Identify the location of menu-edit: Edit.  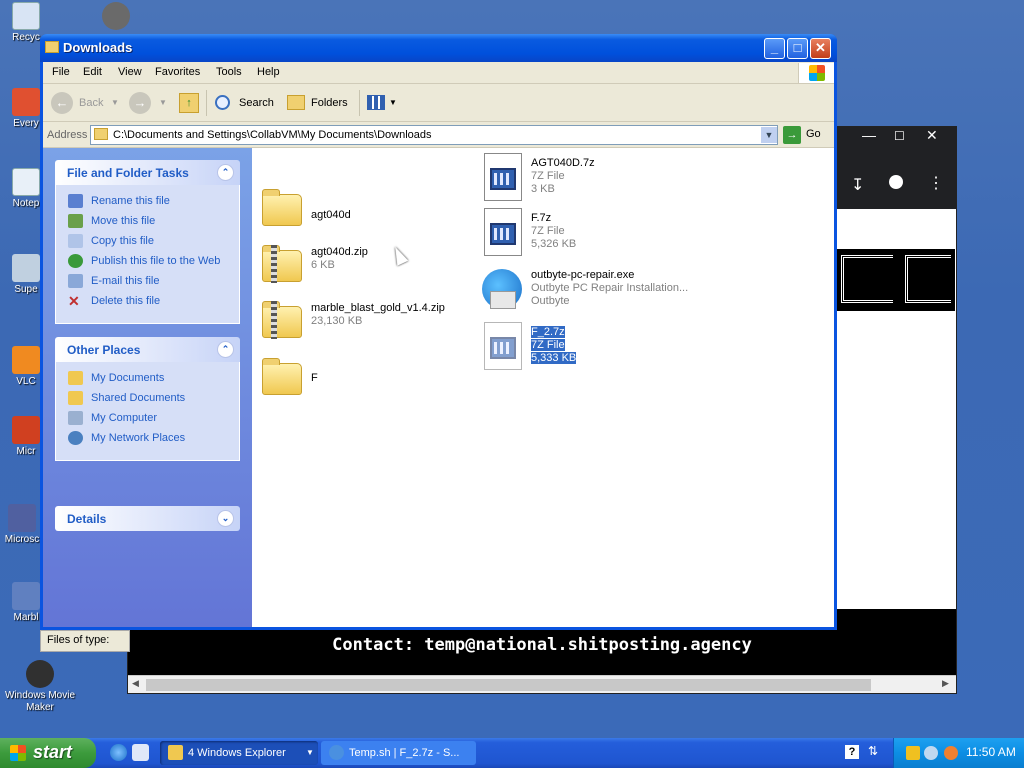
(92, 72).